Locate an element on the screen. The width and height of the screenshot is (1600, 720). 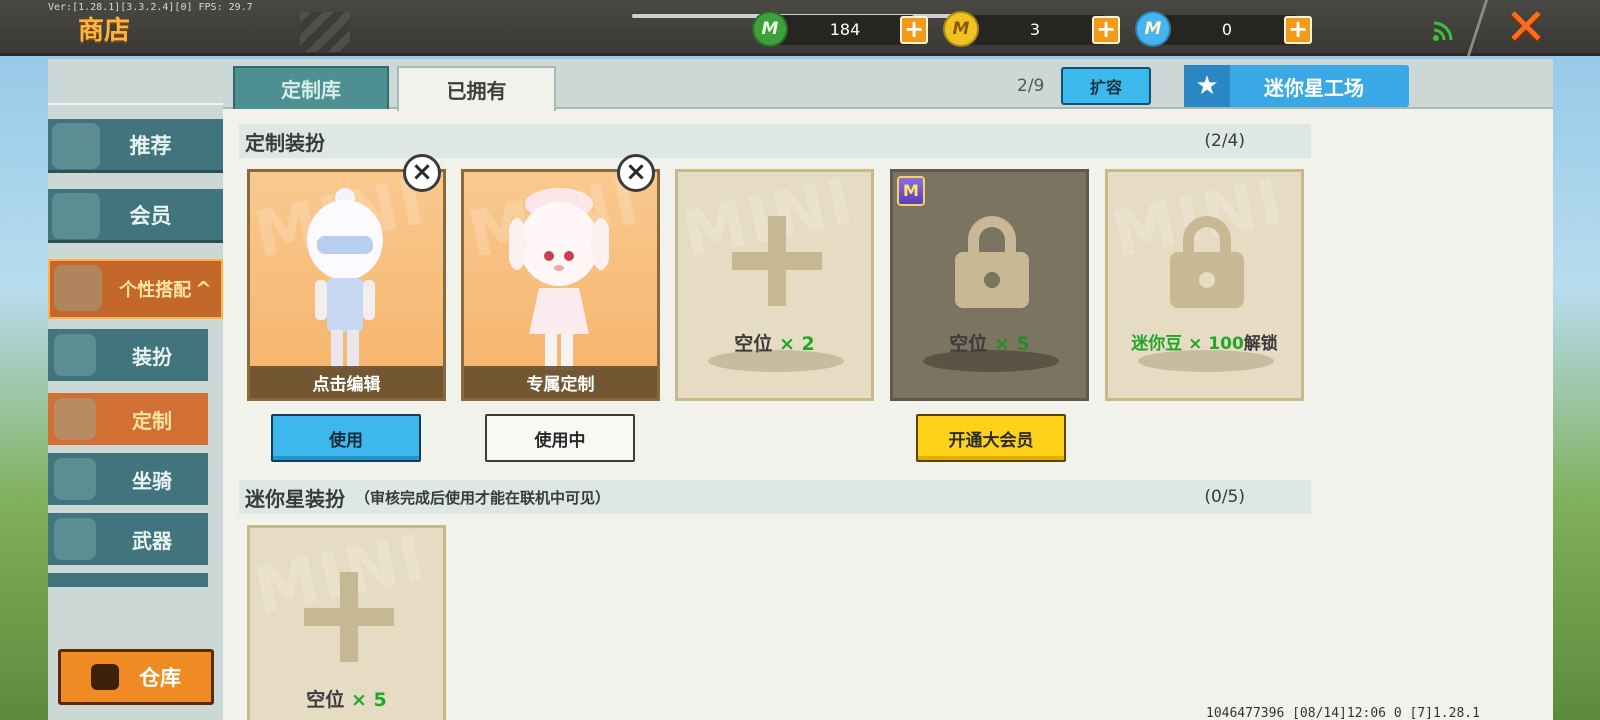
tab-owned: 已拥有 is located at coordinates (476, 88).